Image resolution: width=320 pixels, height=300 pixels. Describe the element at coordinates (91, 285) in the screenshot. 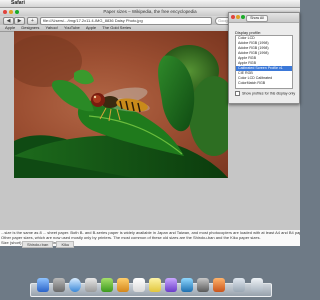

I see `mail-icon` at that location.